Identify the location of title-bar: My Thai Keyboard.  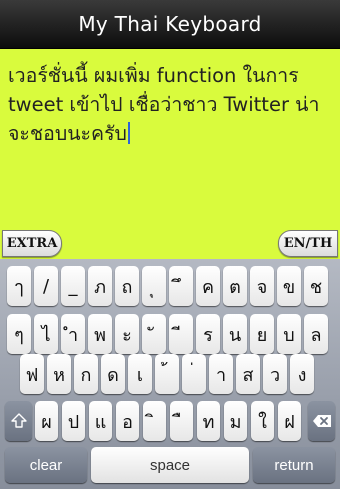
(170, 24).